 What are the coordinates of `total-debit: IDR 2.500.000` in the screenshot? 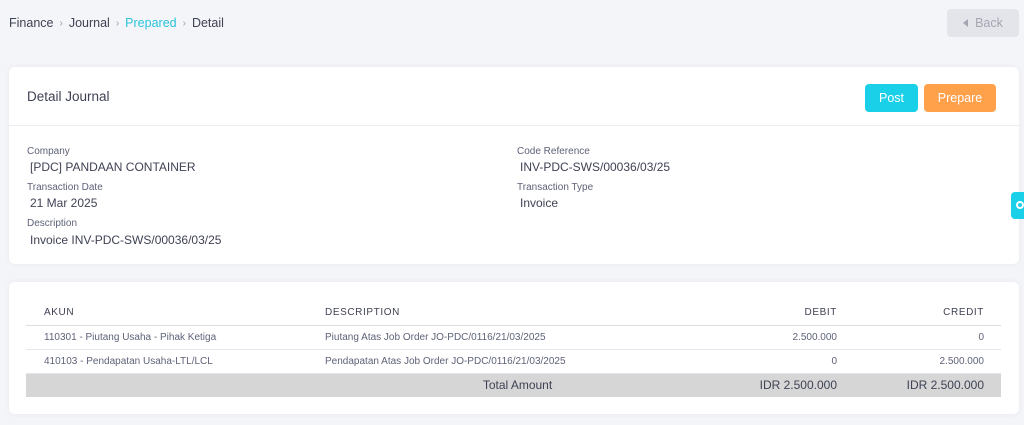 It's located at (791, 385).